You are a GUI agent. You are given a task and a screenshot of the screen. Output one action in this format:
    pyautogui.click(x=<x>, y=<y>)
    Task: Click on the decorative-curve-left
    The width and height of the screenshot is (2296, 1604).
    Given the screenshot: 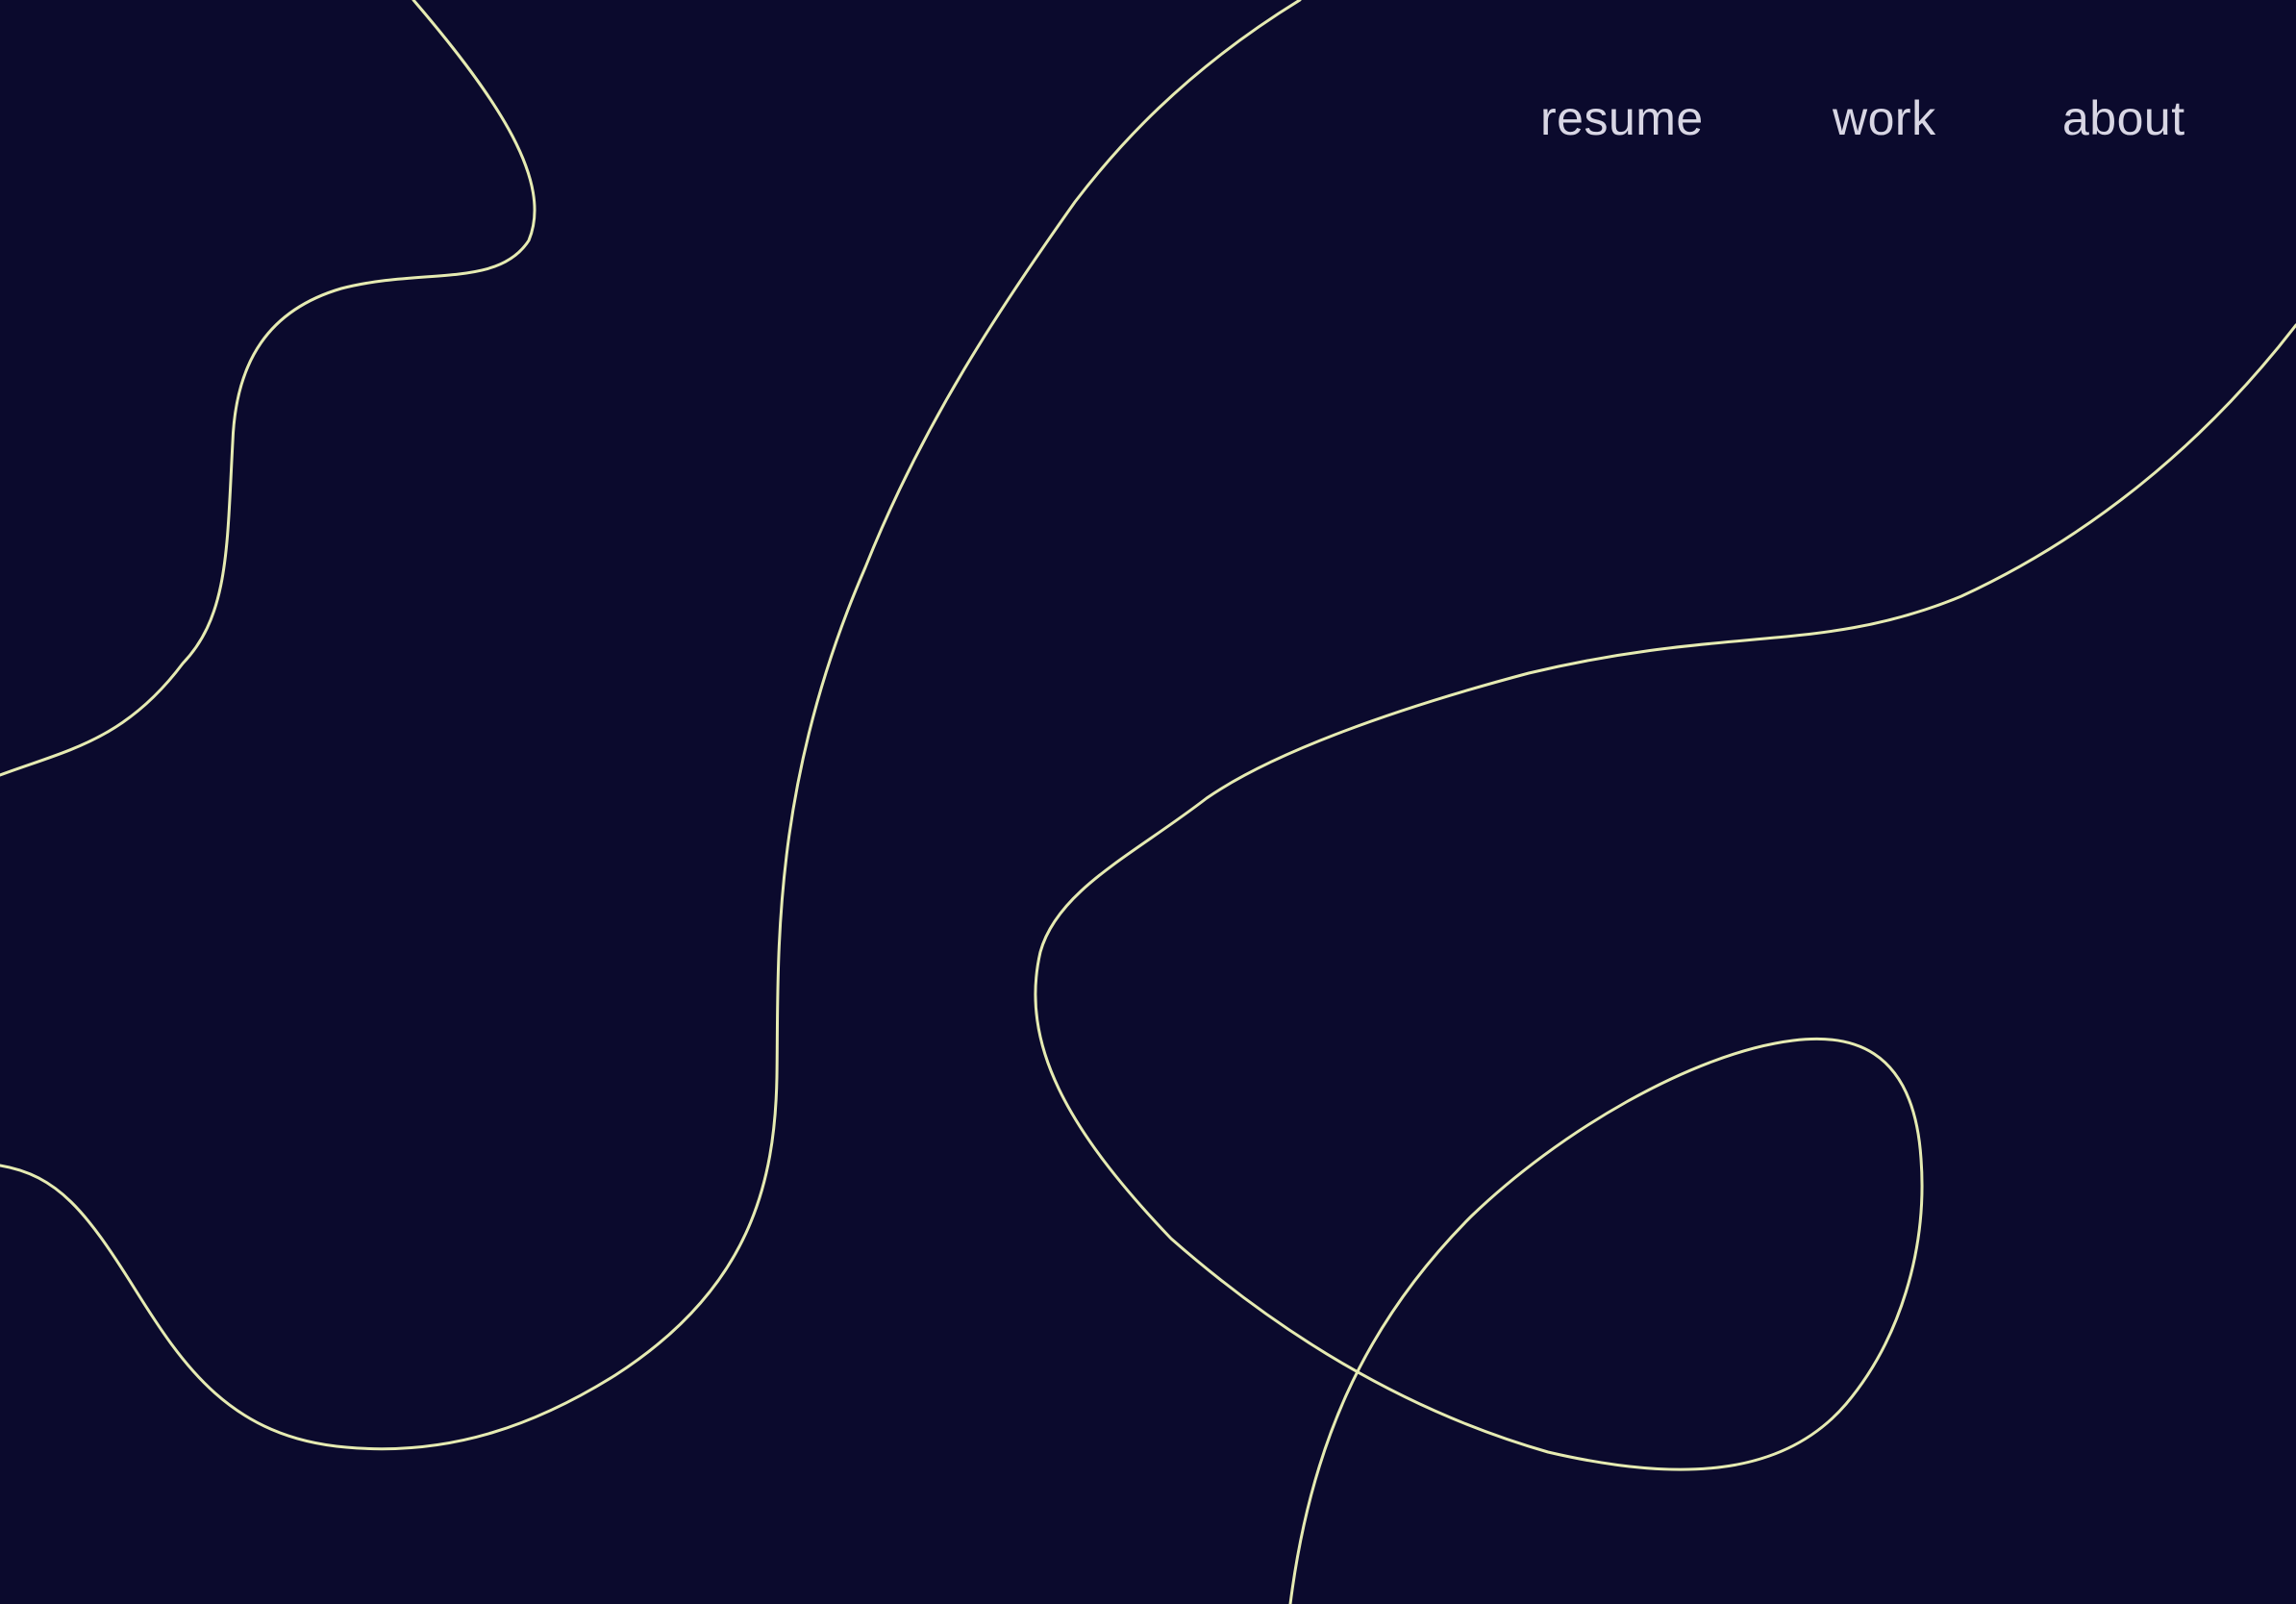 What is the action you would take?
    pyautogui.click(x=268, y=388)
    